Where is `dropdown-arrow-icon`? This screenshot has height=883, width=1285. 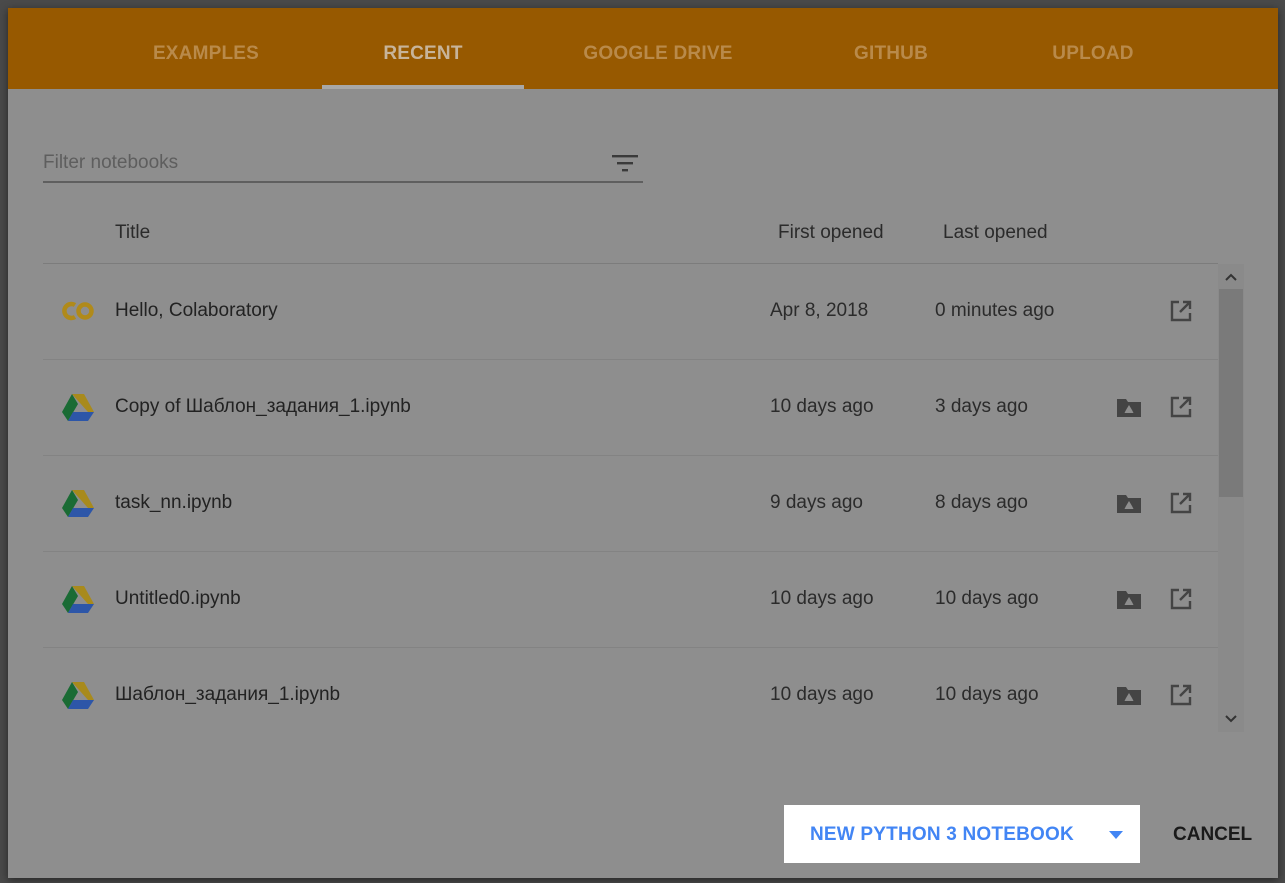
dropdown-arrow-icon is located at coordinates (1116, 835).